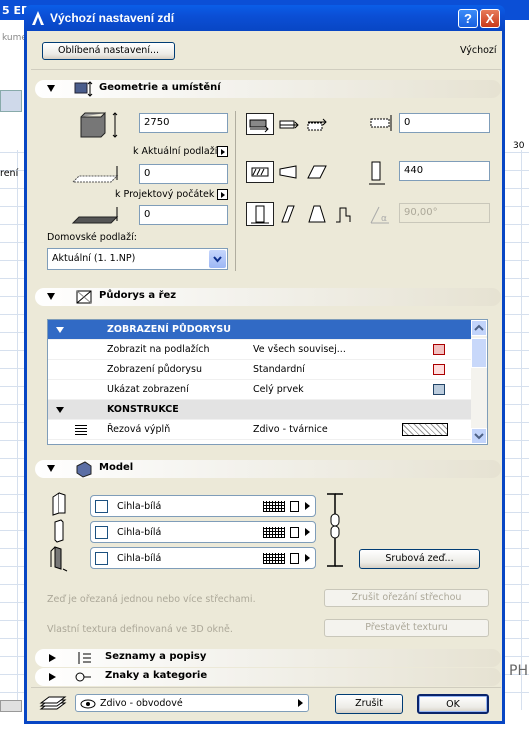 This screenshot has width=529, height=733. I want to click on list-group-header: ZOBRAZENÍ PŮDORYSU, so click(267, 330).